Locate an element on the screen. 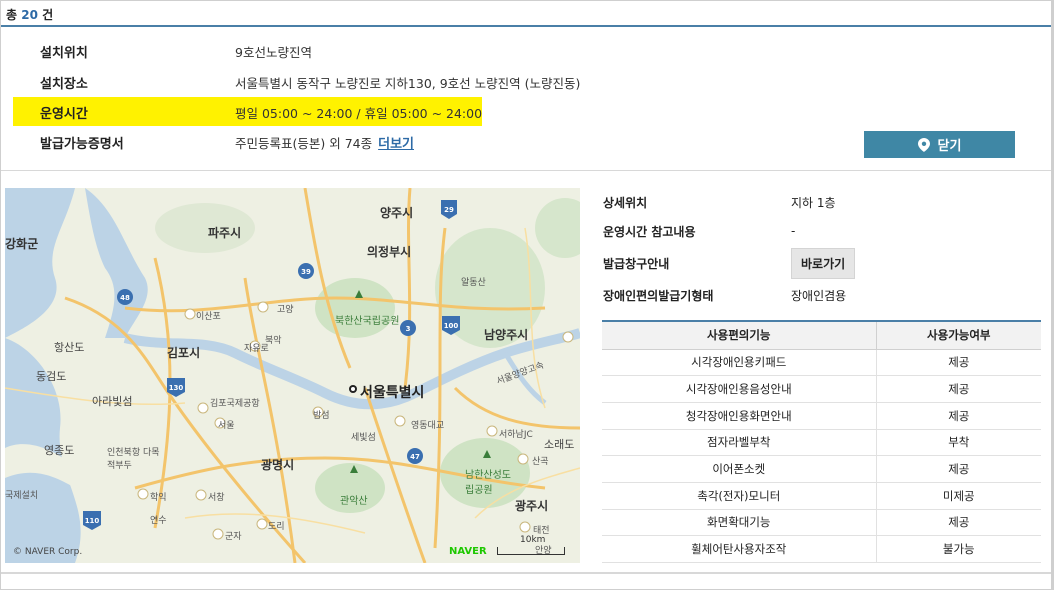 The width and height of the screenshot is (1054, 590). map-label: 북한산국립공원 is located at coordinates (367, 321).